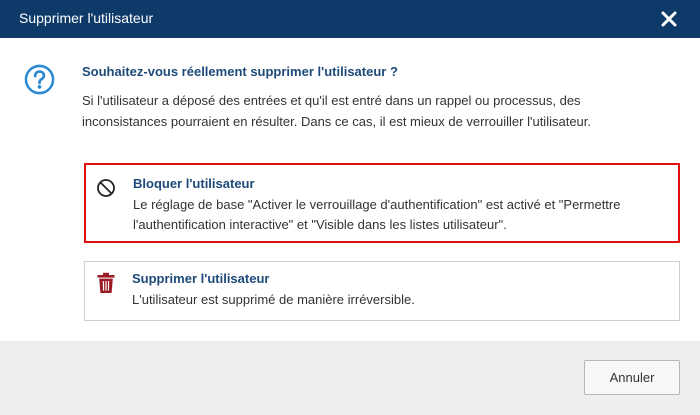 The height and width of the screenshot is (415, 700). Describe the element at coordinates (86, 18) in the screenshot. I see `dialog-title: Supprimer l'utilisateur` at that location.